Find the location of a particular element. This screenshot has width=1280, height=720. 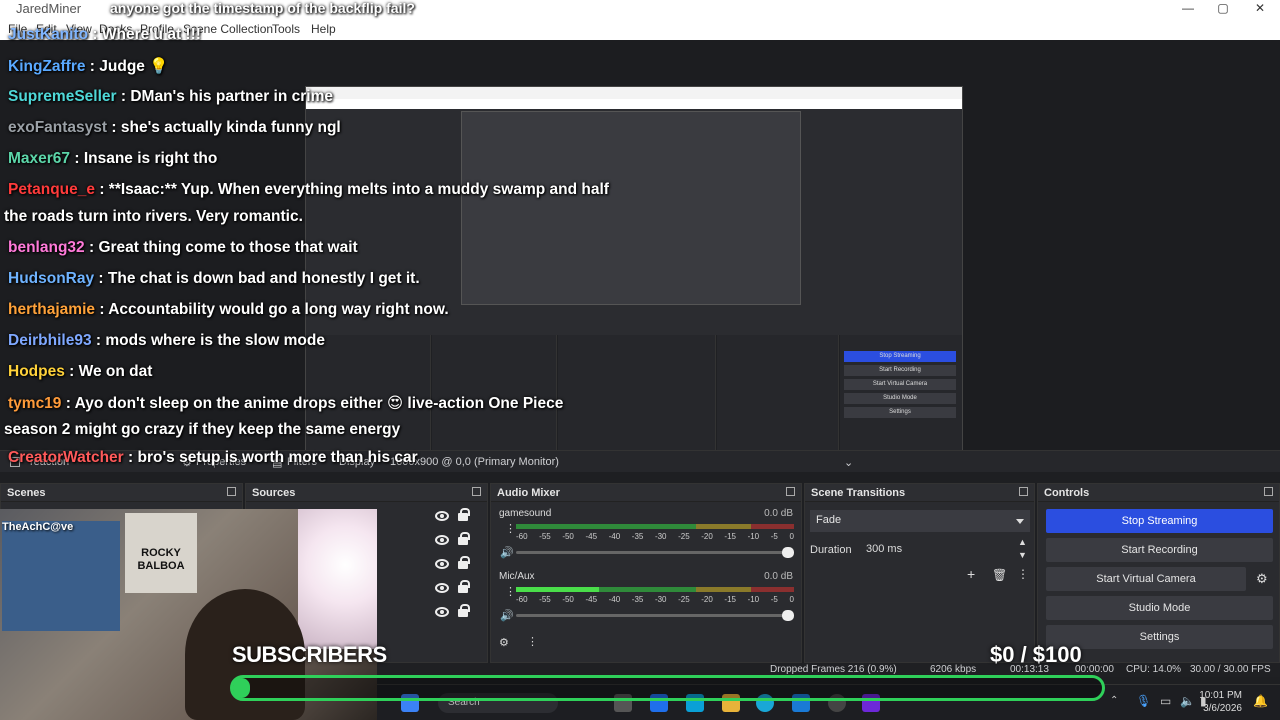

volume-icon: 🔈 is located at coordinates (1187, 701).